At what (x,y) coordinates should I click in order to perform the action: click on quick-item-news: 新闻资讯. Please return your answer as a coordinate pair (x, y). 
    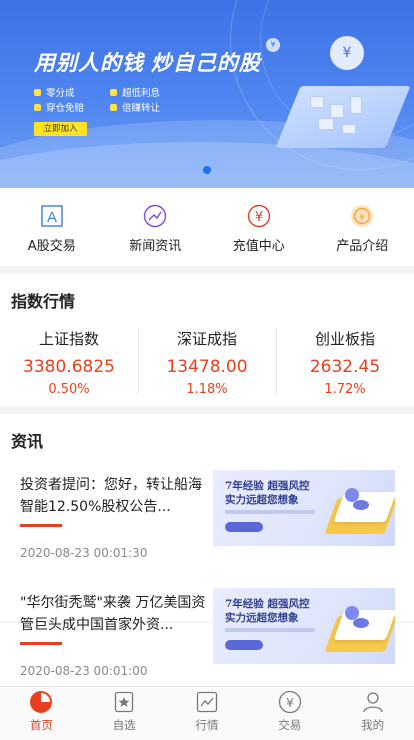
    Looking at the image, I should click on (156, 227).